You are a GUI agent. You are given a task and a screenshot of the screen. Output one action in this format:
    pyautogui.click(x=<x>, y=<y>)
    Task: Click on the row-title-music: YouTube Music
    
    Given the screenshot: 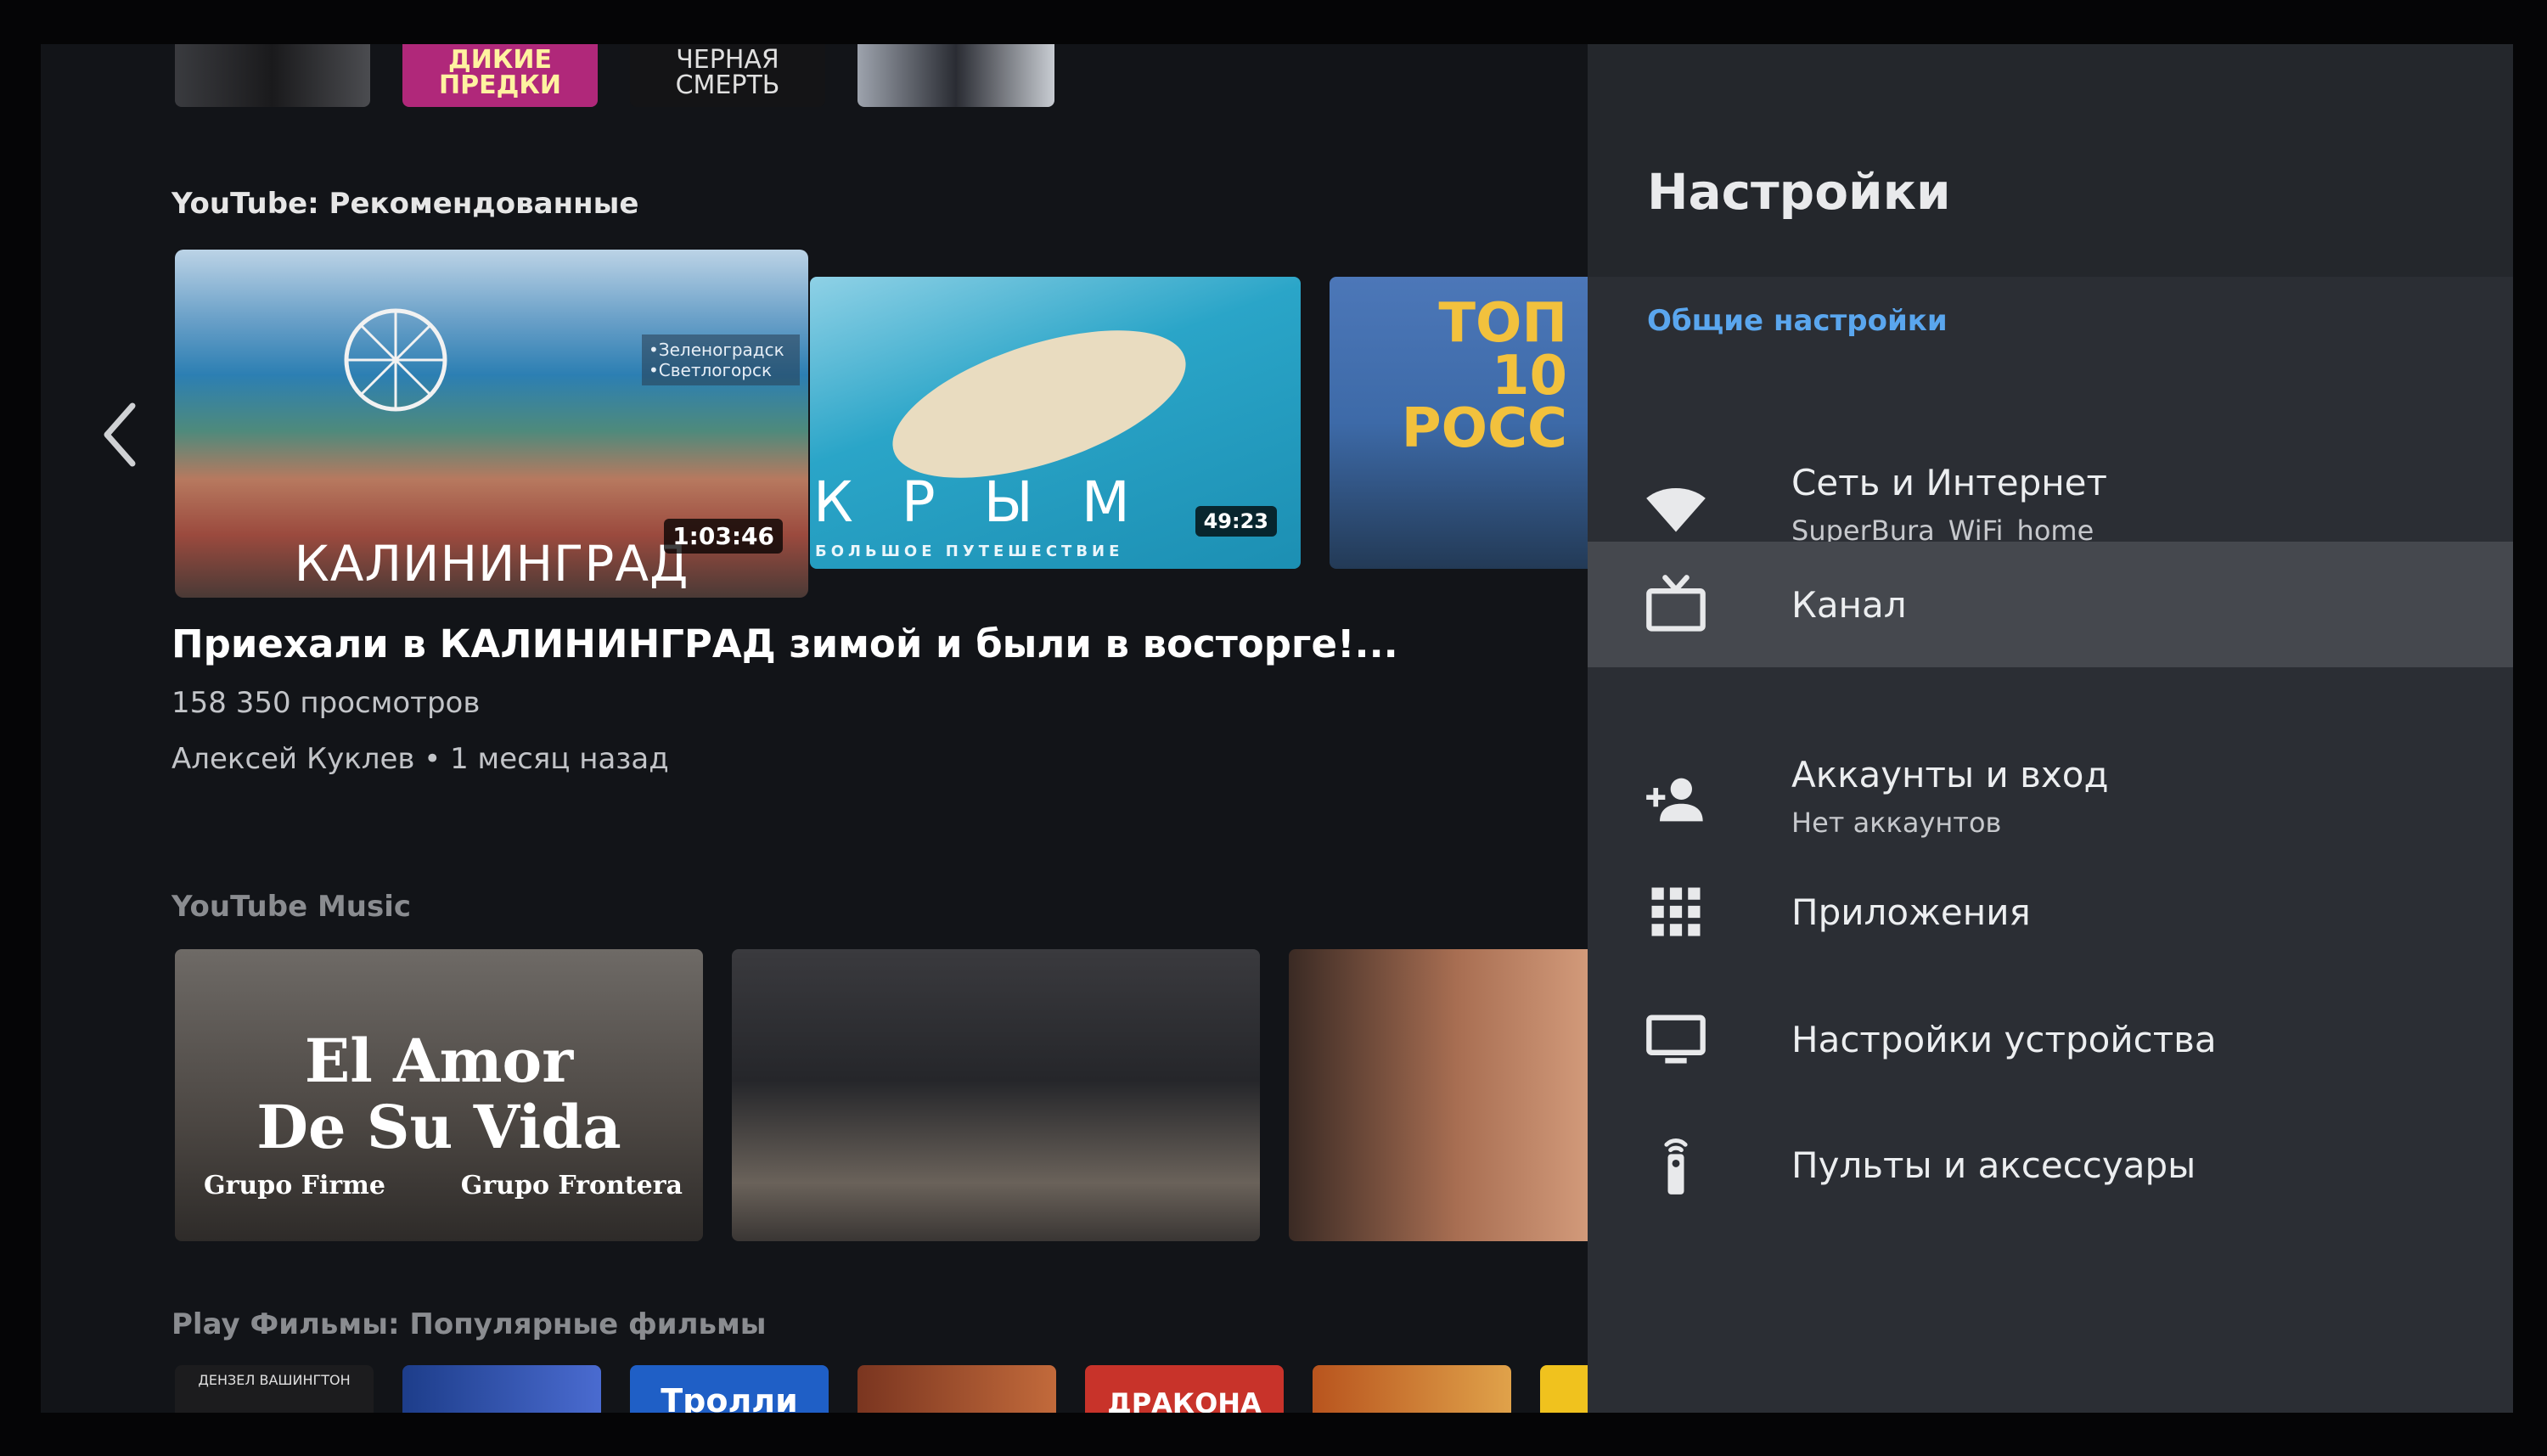 What is the action you would take?
    pyautogui.click(x=291, y=907)
    